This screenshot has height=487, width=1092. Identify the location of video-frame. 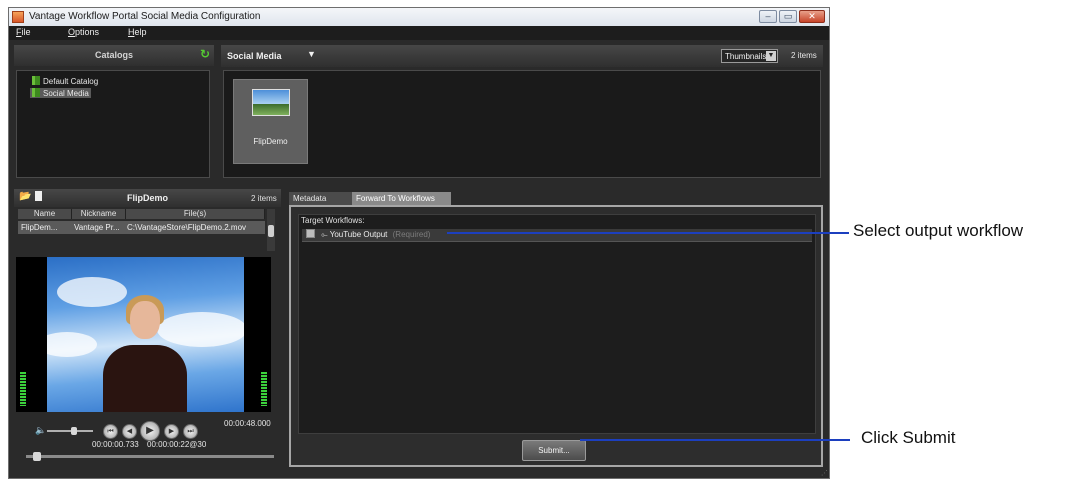
(145, 334).